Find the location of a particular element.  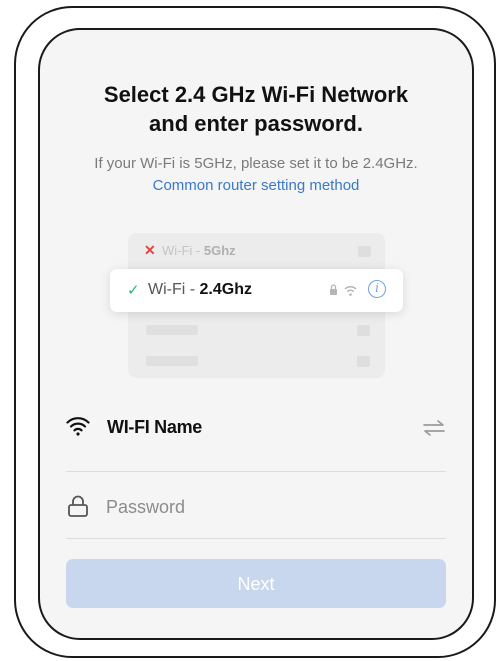

info-icon: i is located at coordinates (377, 289).